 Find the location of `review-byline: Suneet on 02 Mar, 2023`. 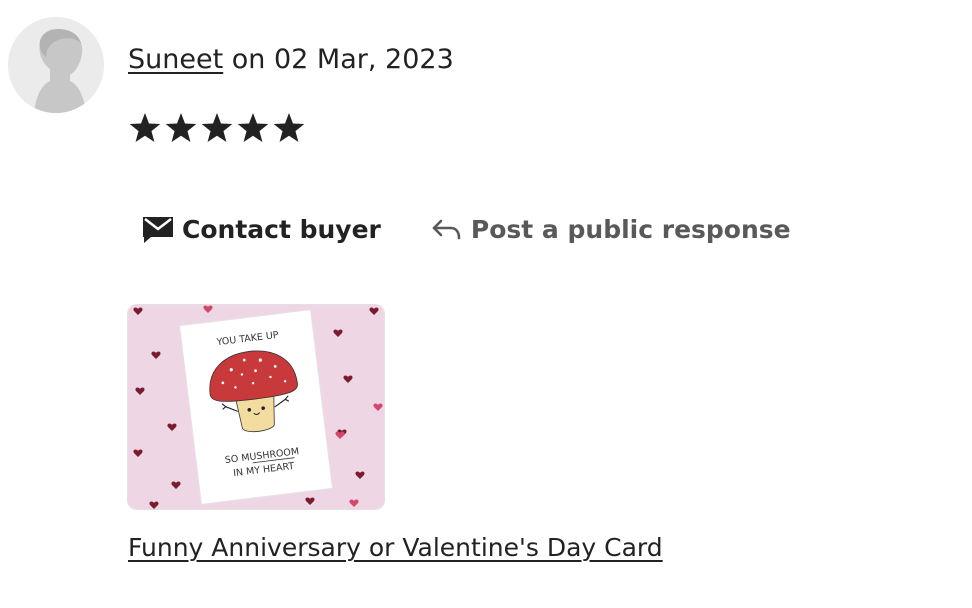

review-byline: Suneet on 02 Mar, 2023 is located at coordinates (291, 60).